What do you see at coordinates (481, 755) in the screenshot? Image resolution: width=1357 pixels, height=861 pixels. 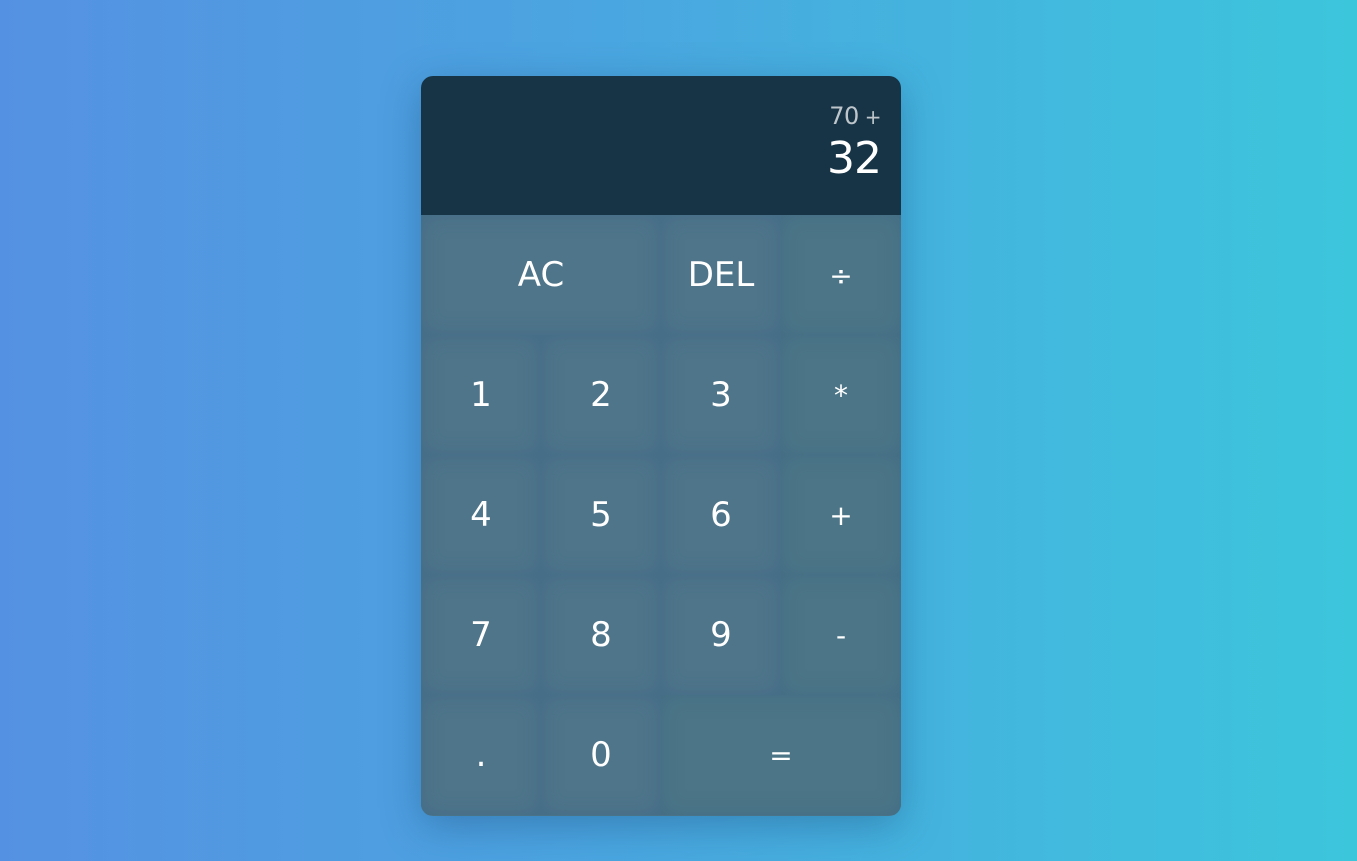 I see `decimal-button: .` at bounding box center [481, 755].